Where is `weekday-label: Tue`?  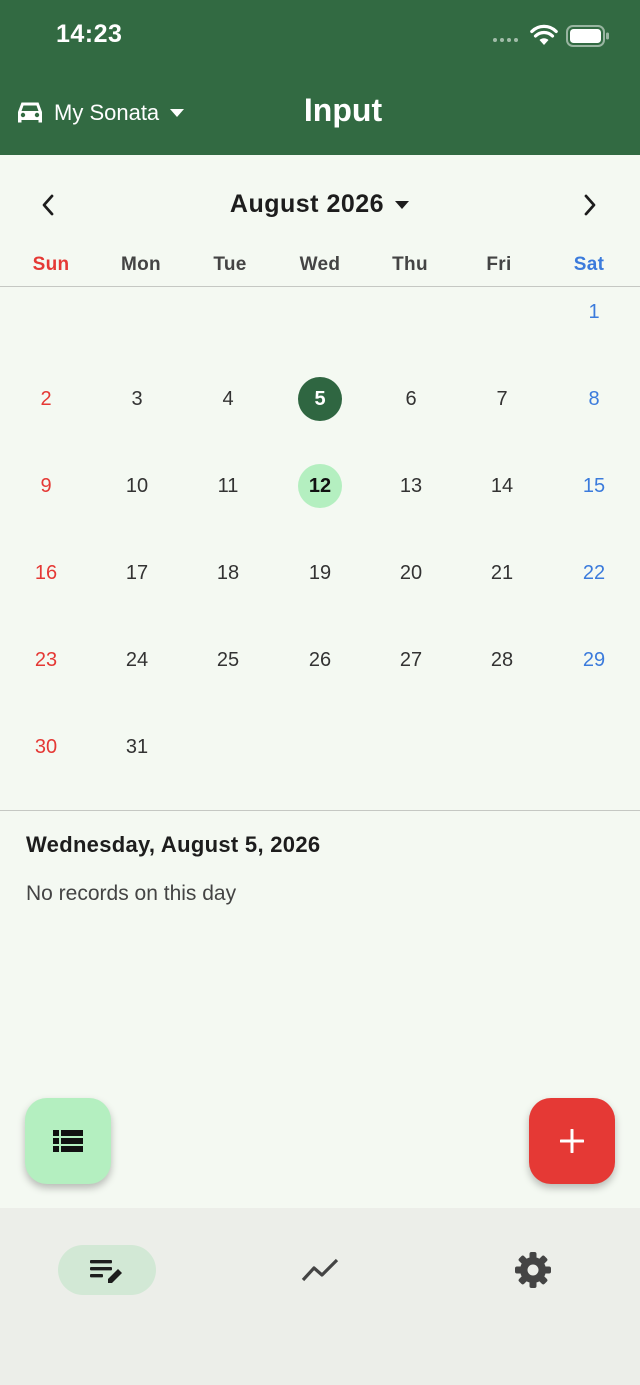
weekday-label: Tue is located at coordinates (230, 264).